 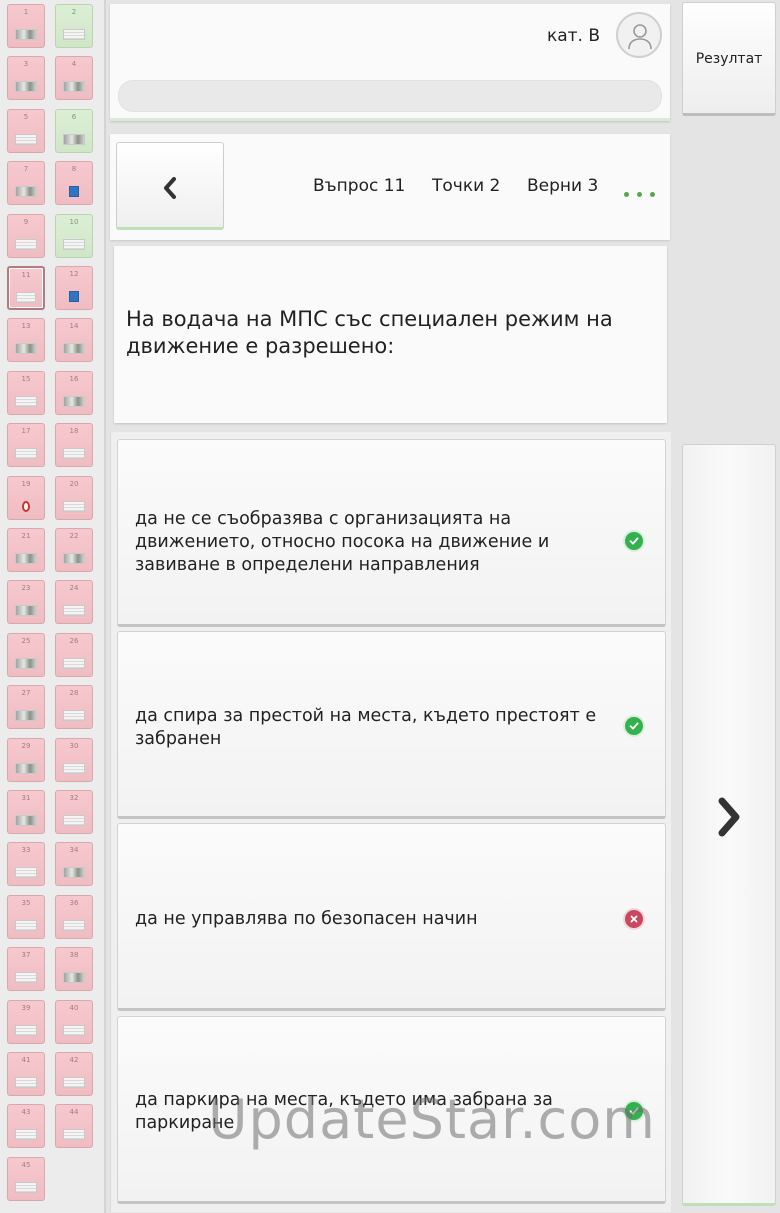 I want to click on question-thumb-29: 29, so click(x=26, y=759).